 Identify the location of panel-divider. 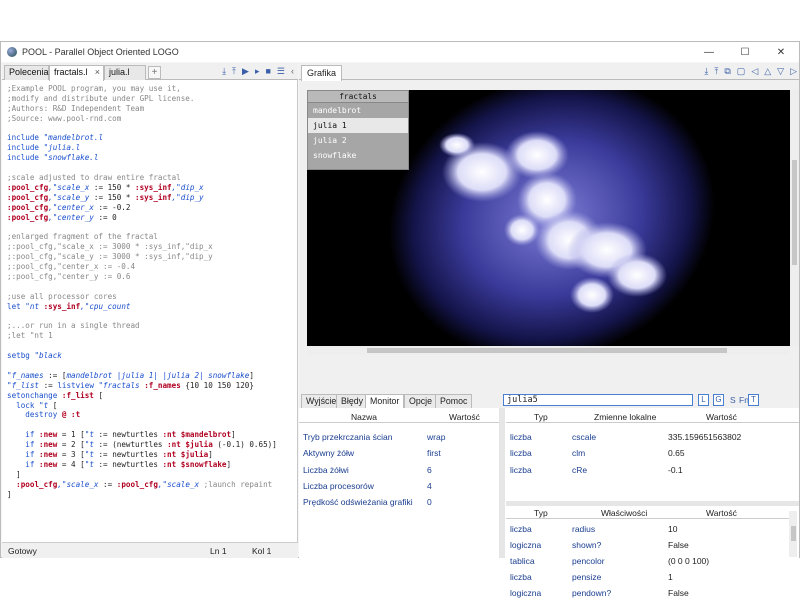
(502, 483).